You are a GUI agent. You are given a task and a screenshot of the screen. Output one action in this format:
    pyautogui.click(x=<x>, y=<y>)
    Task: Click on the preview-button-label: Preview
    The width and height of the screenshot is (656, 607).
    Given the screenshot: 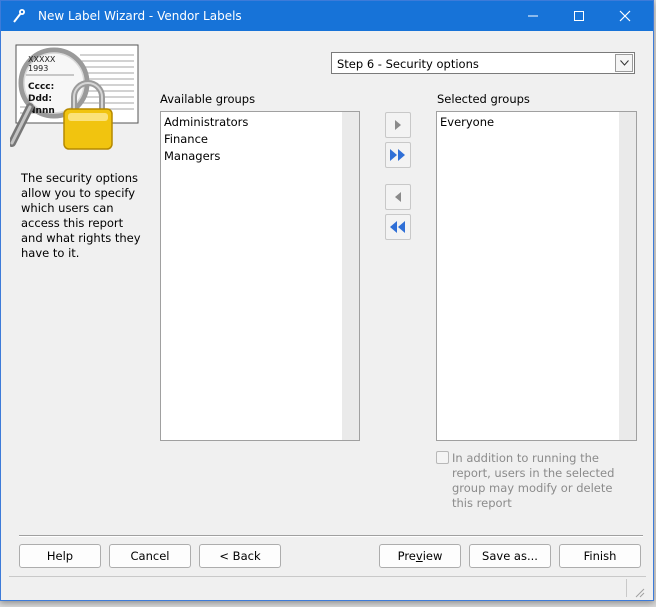 What is the action you would take?
    pyautogui.click(x=420, y=556)
    